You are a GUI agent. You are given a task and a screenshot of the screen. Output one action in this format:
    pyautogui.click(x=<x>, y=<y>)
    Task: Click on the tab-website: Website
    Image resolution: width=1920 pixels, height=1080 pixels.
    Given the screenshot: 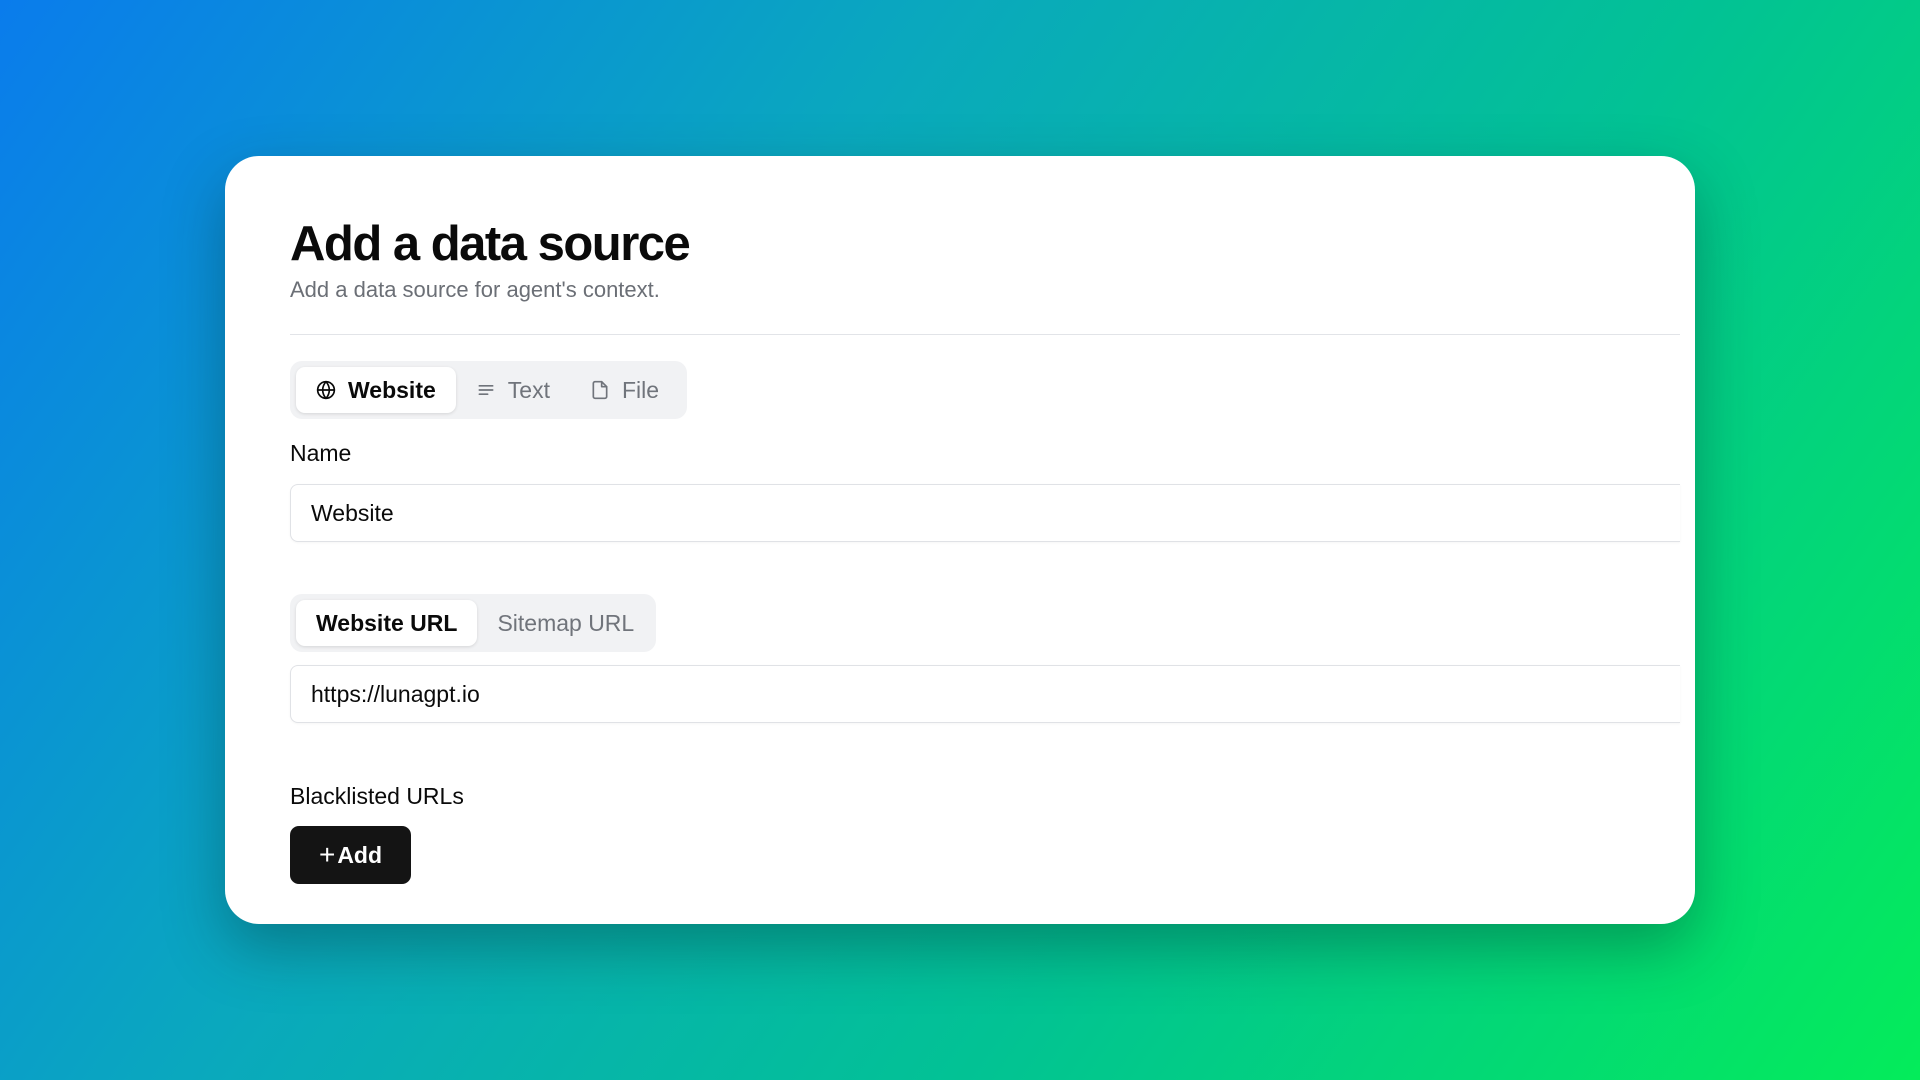 What is the action you would take?
    pyautogui.click(x=376, y=390)
    